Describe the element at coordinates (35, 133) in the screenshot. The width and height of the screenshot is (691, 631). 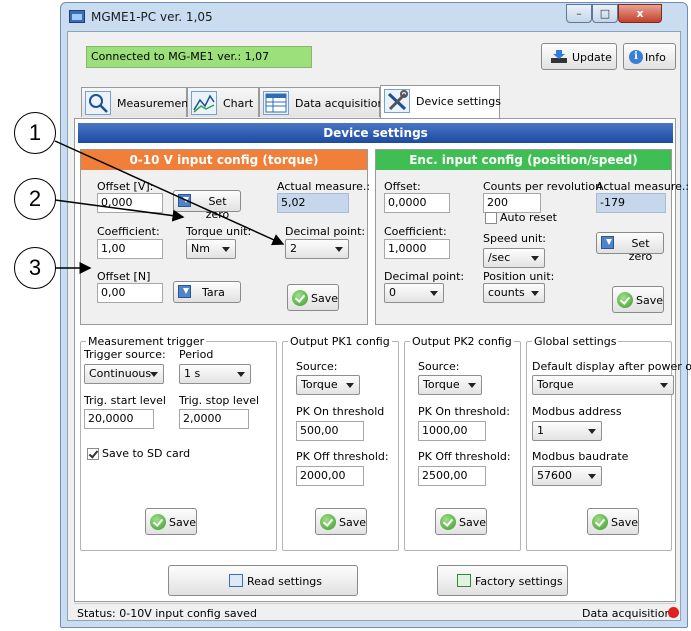
I see `callout-1: 1` at that location.